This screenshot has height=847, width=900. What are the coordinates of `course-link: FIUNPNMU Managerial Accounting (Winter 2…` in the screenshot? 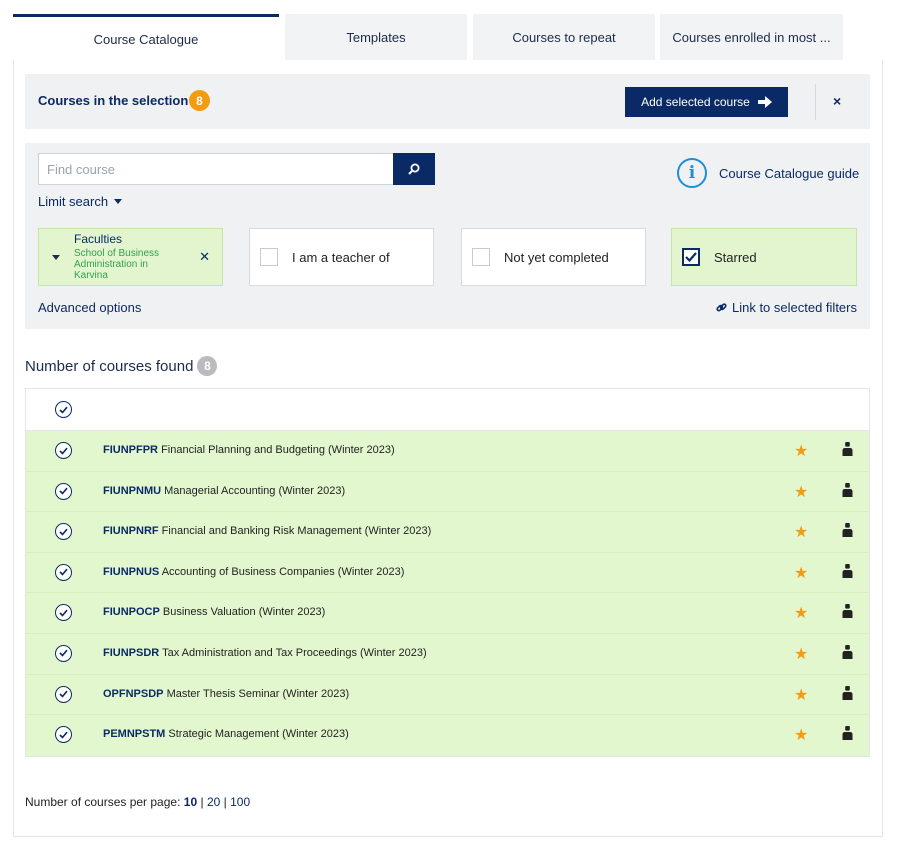 It's located at (224, 491).